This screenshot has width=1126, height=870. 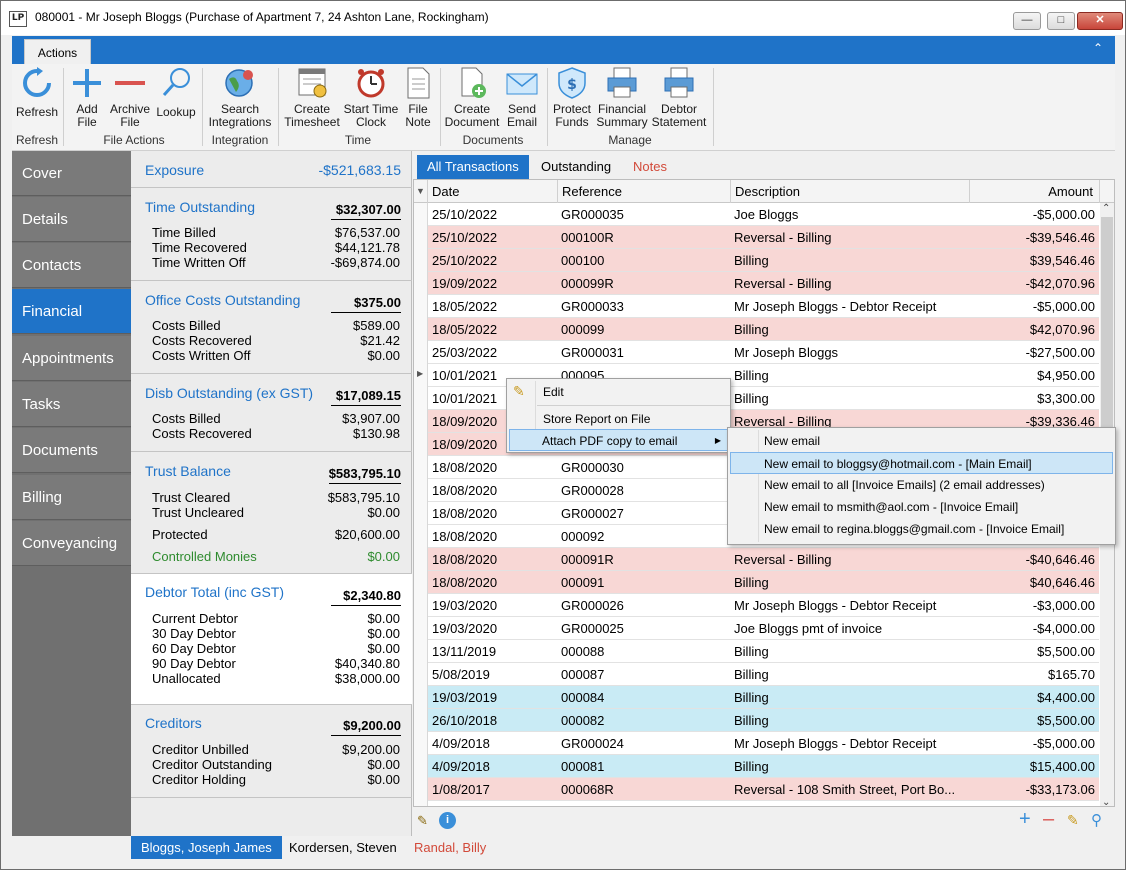 What do you see at coordinates (71, 219) in the screenshot?
I see `nav-details: Details` at bounding box center [71, 219].